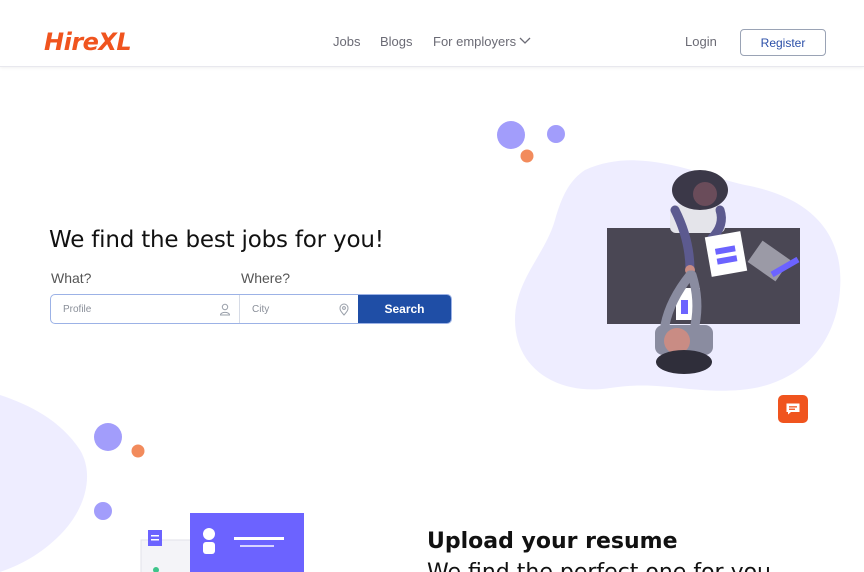 Image resolution: width=864 pixels, height=572 pixels. Describe the element at coordinates (216, 240) in the screenshot. I see `hero-title: We find the best jobs for you!` at that location.